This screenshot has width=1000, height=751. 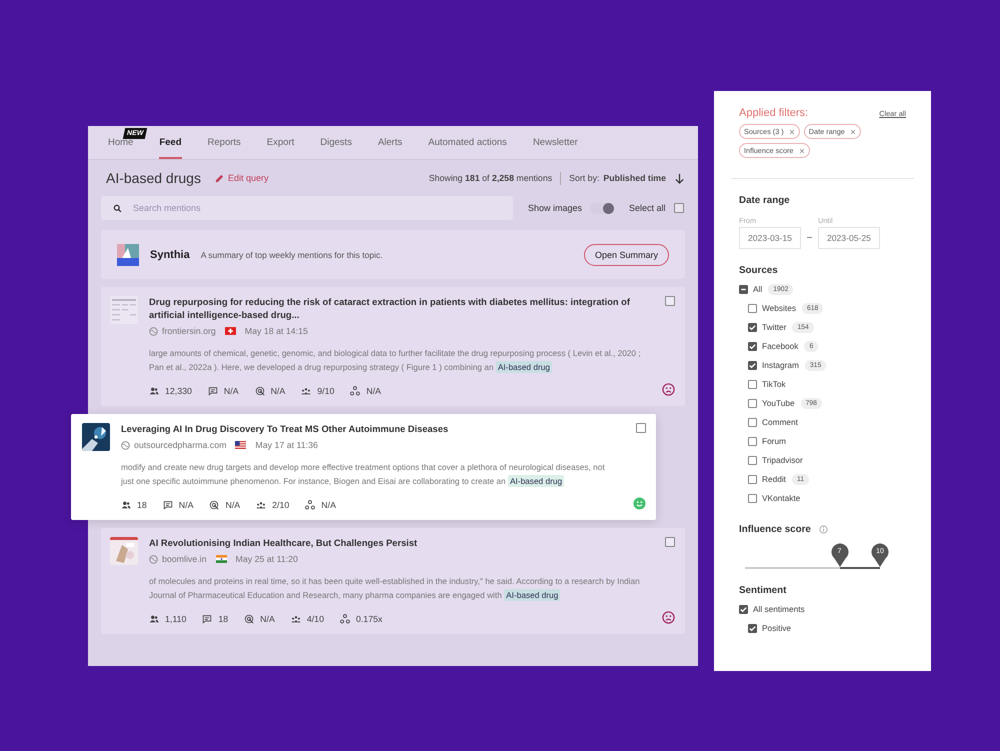 What do you see at coordinates (639, 503) in the screenshot?
I see `smiley-face-icon` at bounding box center [639, 503].